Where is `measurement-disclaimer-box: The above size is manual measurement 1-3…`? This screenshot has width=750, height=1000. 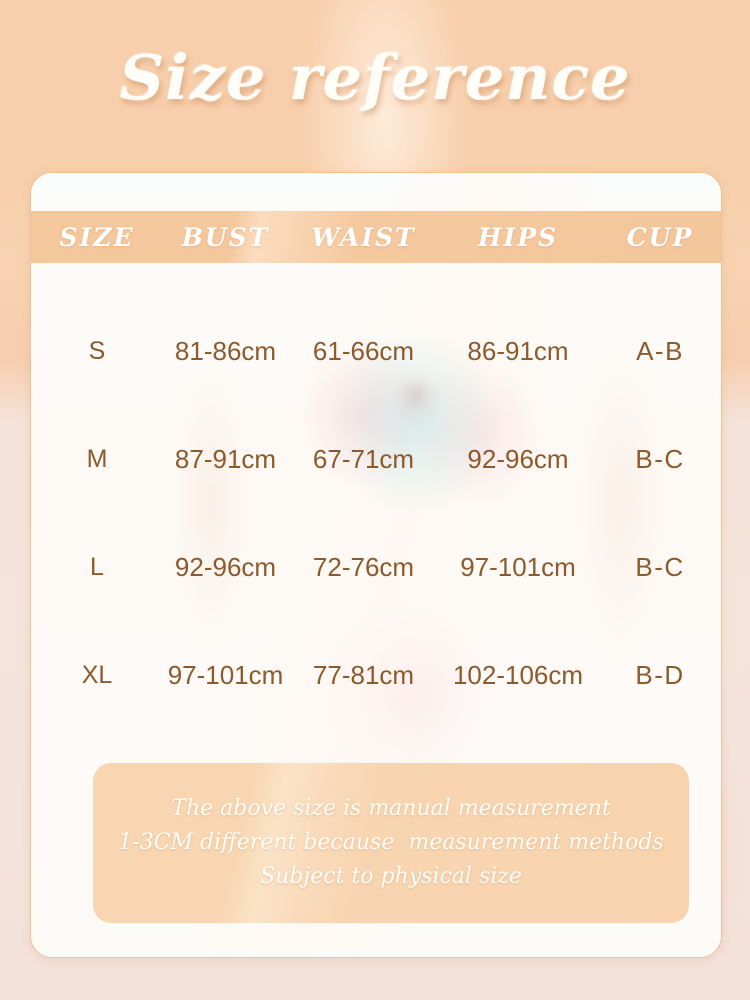 measurement-disclaimer-box: The above size is manual measurement 1-3… is located at coordinates (391, 843).